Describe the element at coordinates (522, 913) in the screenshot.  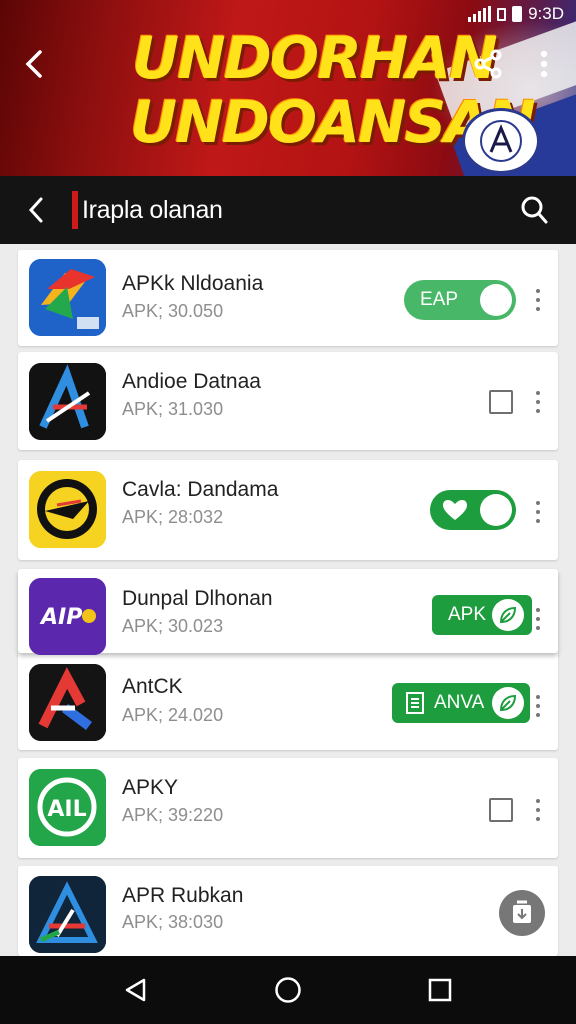
I see `install-fab` at that location.